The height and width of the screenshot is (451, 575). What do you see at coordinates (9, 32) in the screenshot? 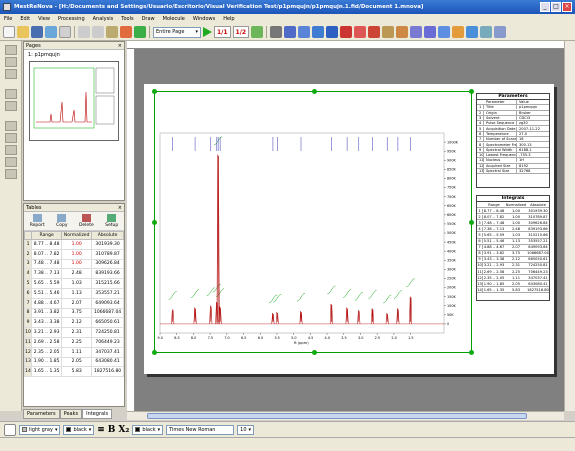
I see `new-document-icon` at bounding box center [9, 32].